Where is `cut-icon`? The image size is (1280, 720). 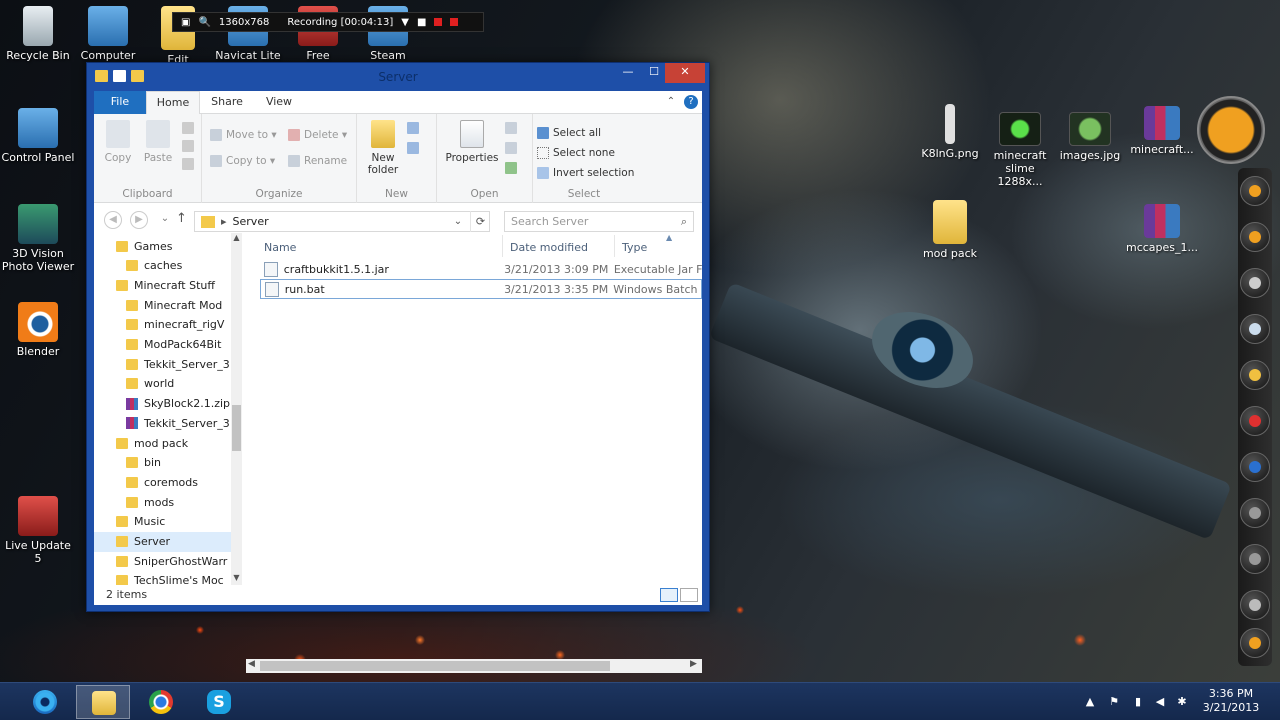
cut-icon is located at coordinates (188, 128).